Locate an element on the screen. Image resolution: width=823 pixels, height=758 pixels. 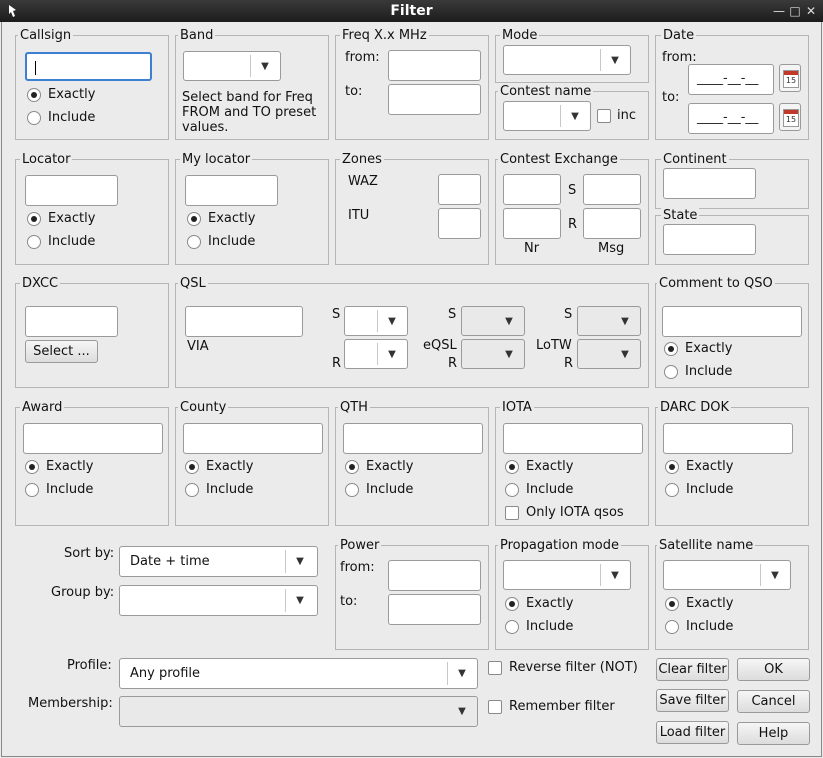
power-to-input is located at coordinates (434, 609).